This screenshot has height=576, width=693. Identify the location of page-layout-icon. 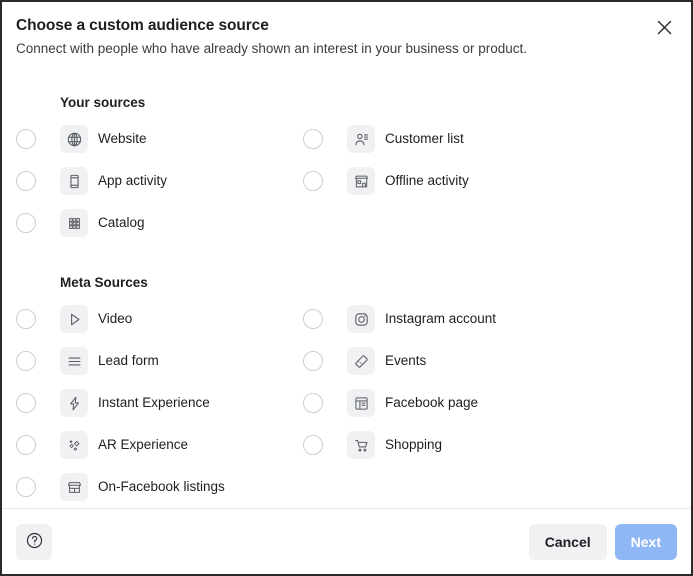
(361, 403).